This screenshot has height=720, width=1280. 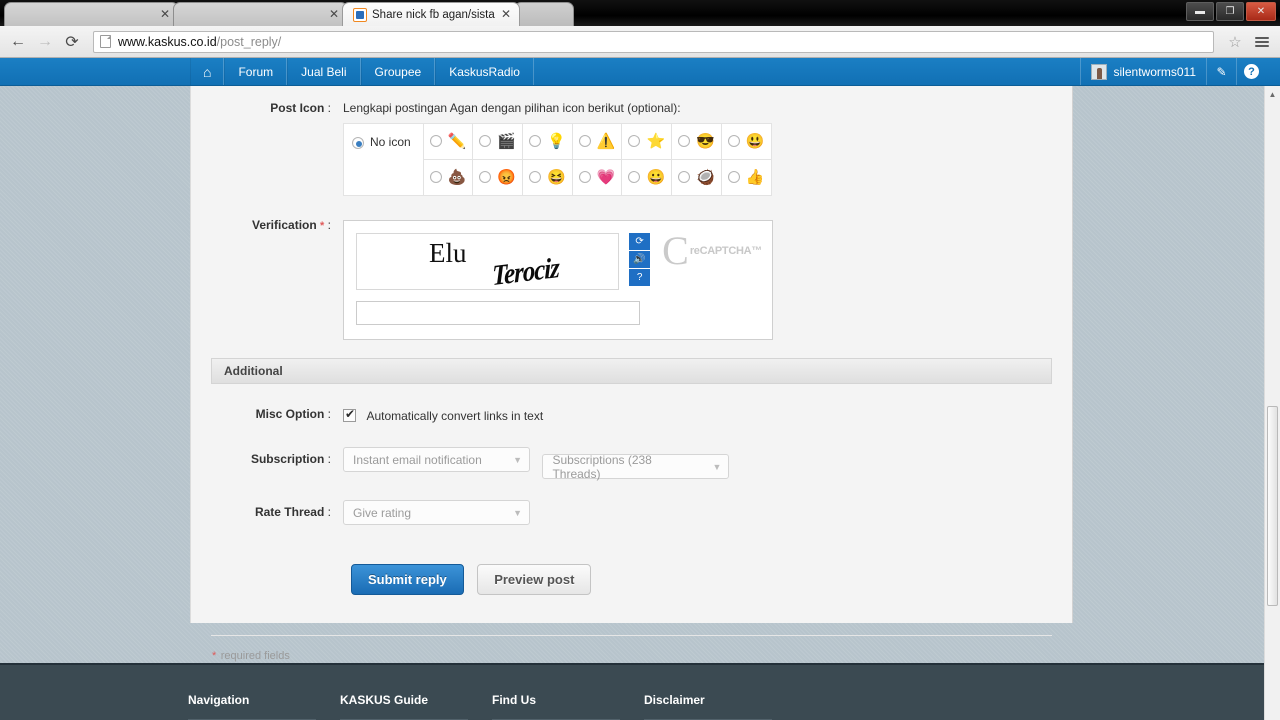 What do you see at coordinates (297, 108) in the screenshot?
I see `post-icon-label-text: Post Icon` at bounding box center [297, 108].